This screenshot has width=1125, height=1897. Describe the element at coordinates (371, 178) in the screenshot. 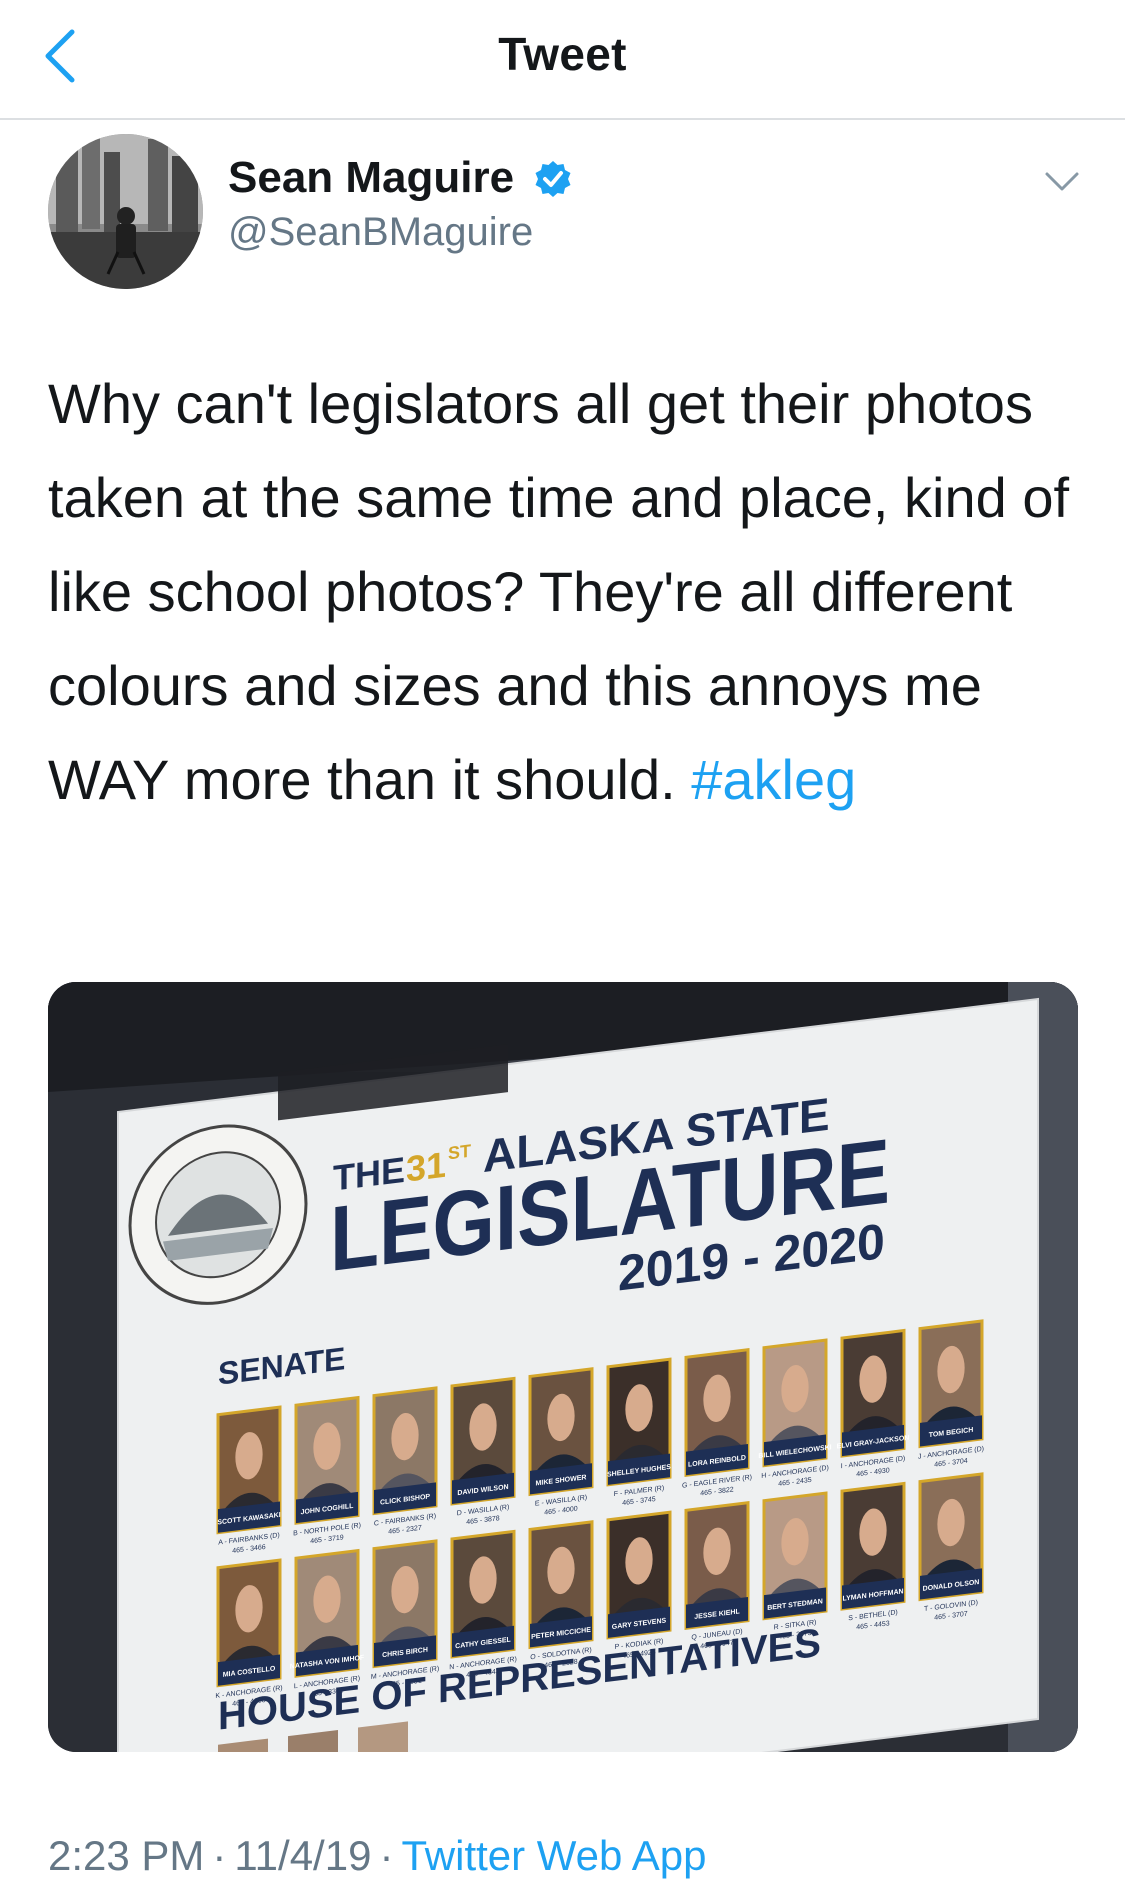

I see `author-name: Sean Maguire` at that location.